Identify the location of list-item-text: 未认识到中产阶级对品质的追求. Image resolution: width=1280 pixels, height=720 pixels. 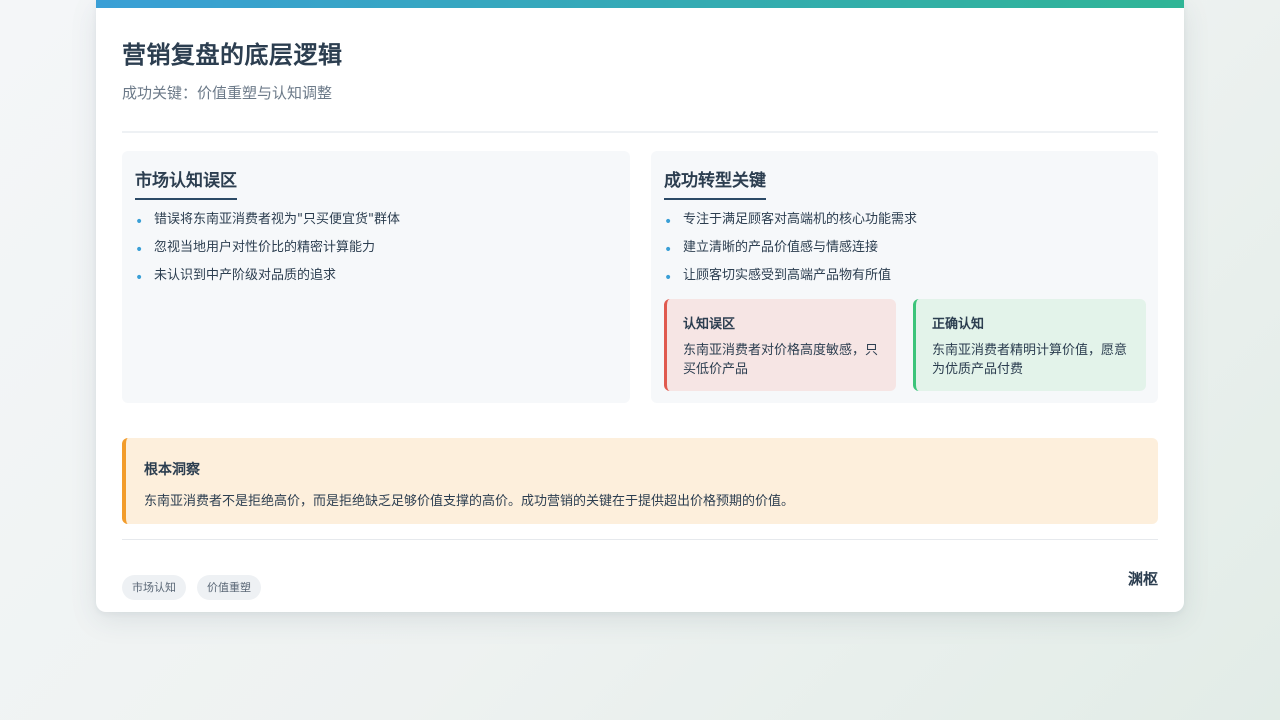
(245, 275).